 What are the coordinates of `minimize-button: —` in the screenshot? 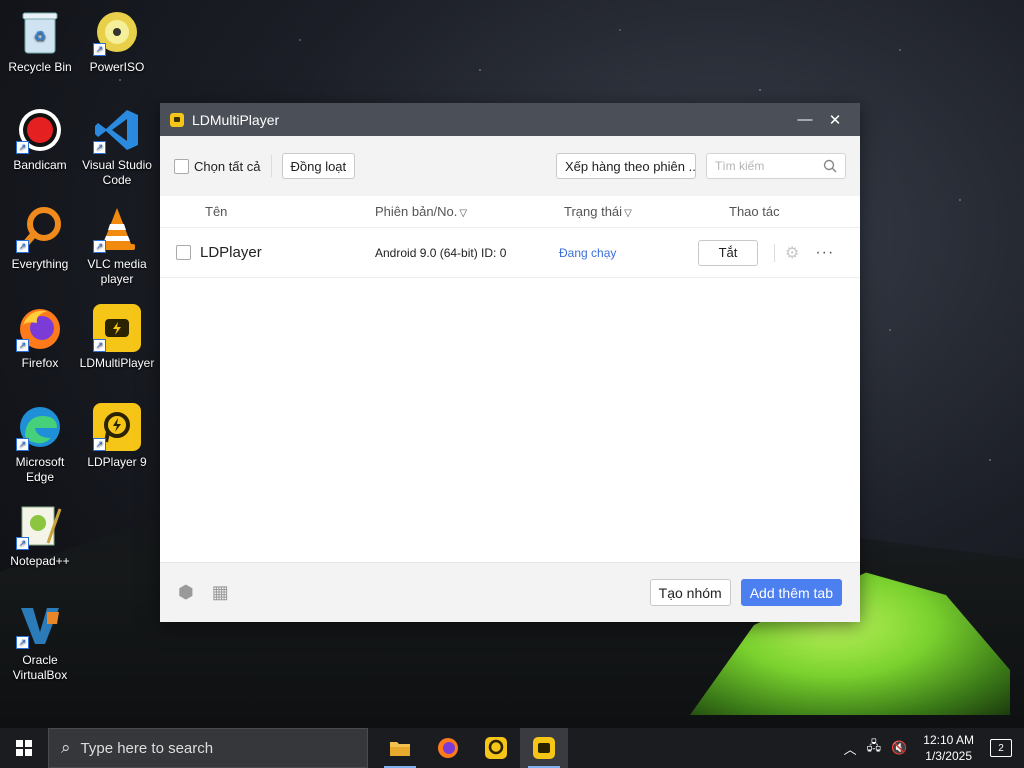 It's located at (805, 119).